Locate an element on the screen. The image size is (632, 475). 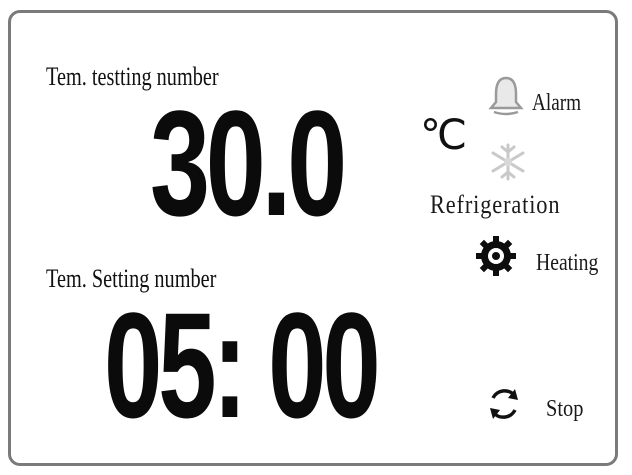
current-temp-value: 30.0 is located at coordinates (248, 163).